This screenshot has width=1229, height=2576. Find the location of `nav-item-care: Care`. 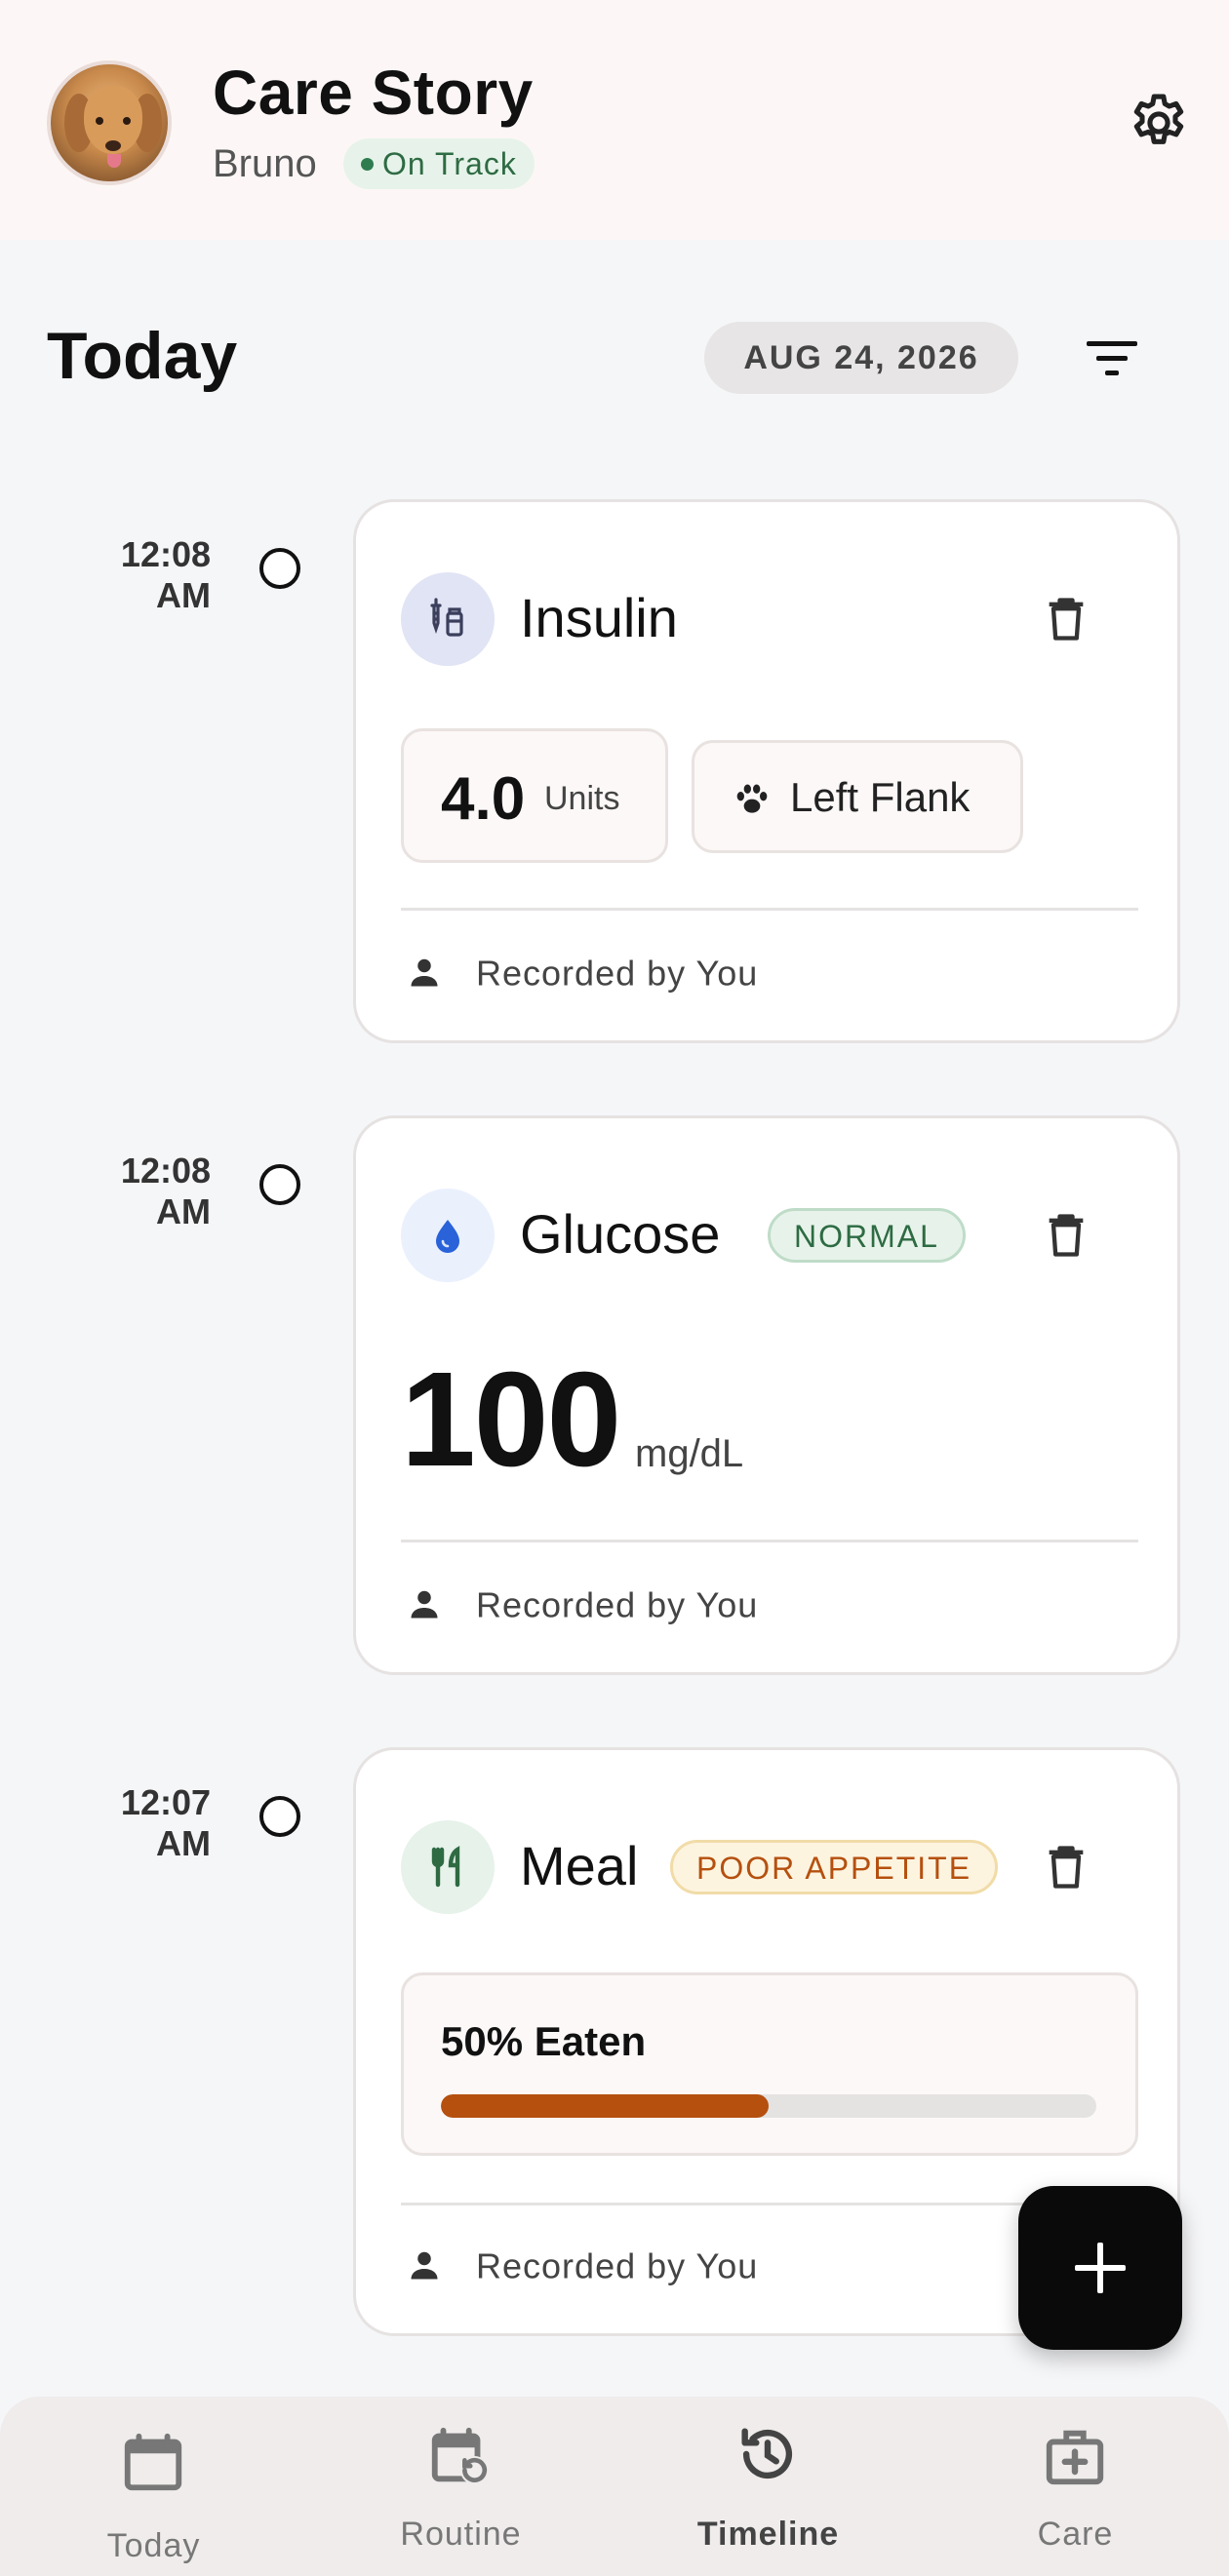

nav-item-care: Care is located at coordinates (1075, 2486).